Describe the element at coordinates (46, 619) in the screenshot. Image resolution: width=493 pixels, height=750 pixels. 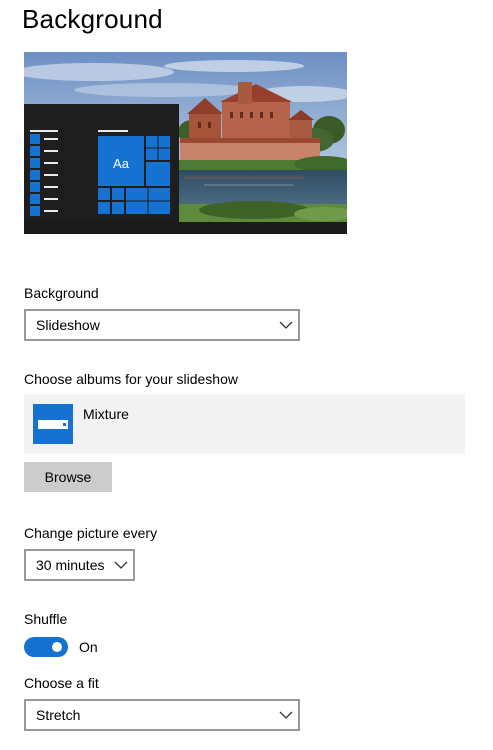
I see `shuffle-label: Shuffle` at that location.